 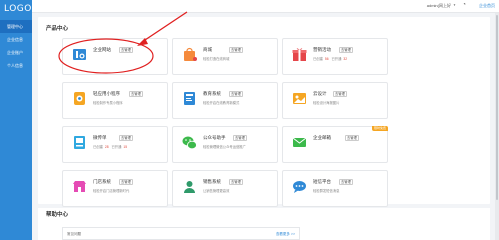 What do you see at coordinates (216, 191) in the screenshot?
I see `card-desc: 让销售管理更高效` at bounding box center [216, 191].